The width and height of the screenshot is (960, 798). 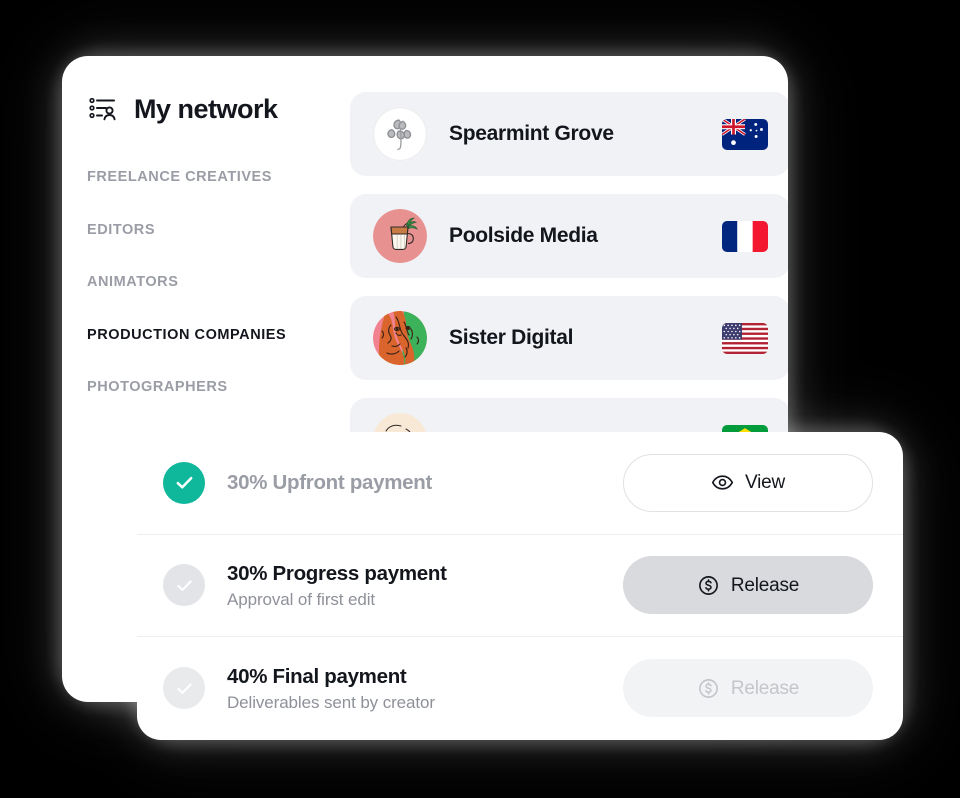 I want to click on mint-sprig-avatar, so click(x=400, y=134).